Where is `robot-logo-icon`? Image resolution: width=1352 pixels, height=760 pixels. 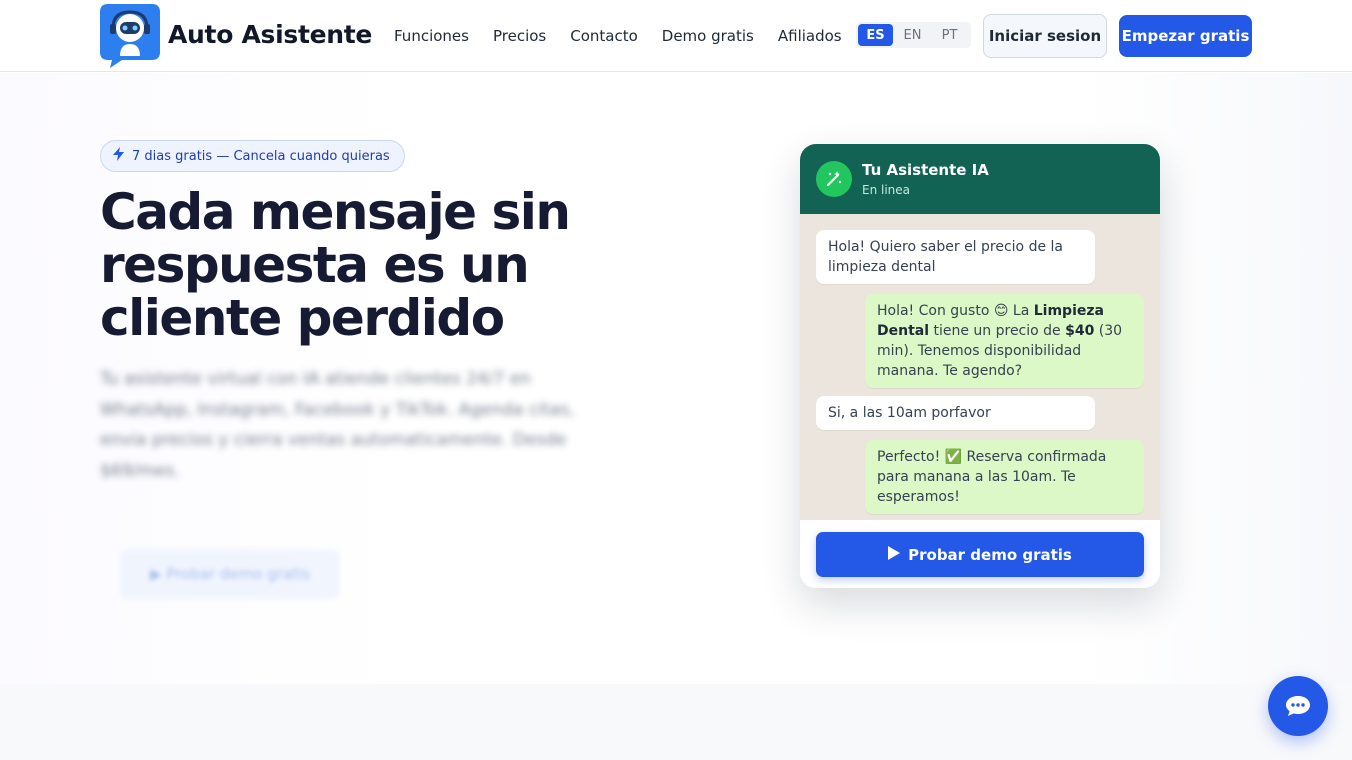
robot-logo-icon is located at coordinates (130, 36).